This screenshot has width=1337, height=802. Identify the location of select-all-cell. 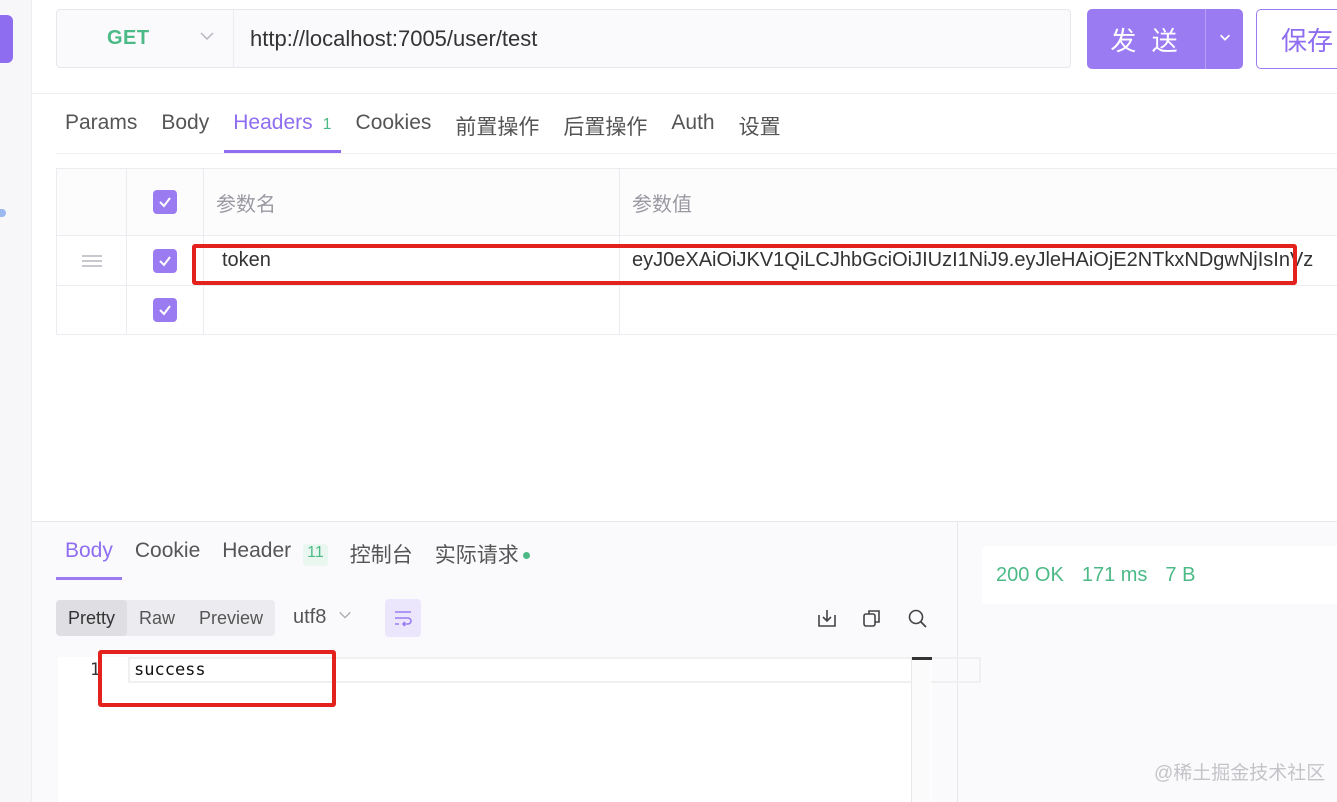
(165, 202).